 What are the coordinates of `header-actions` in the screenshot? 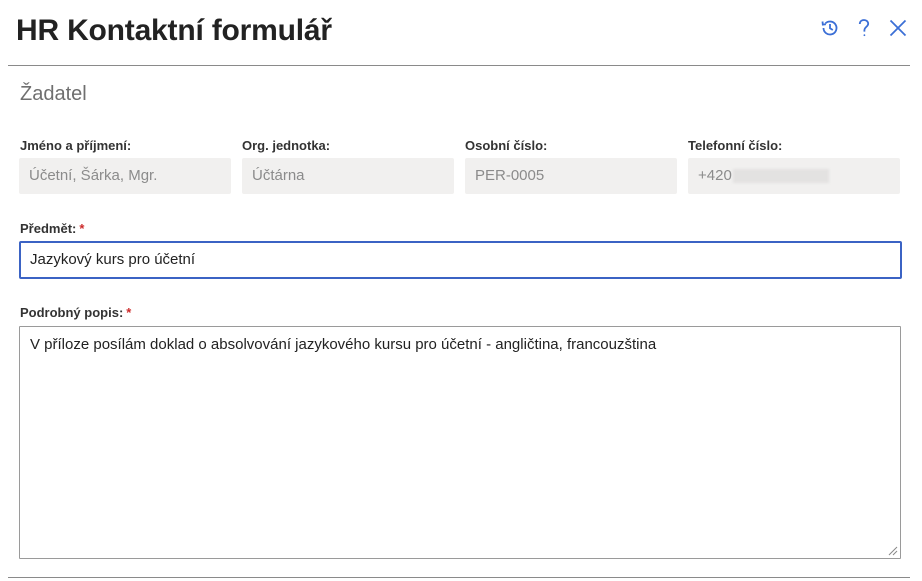 It's located at (864, 28).